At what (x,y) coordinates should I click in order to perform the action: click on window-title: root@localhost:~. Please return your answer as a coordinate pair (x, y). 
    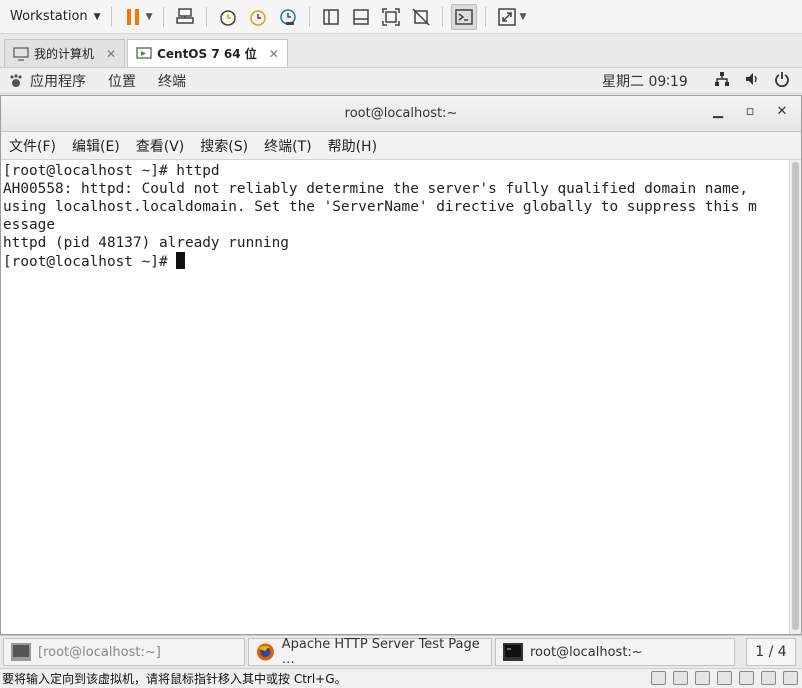
    Looking at the image, I should click on (401, 113).